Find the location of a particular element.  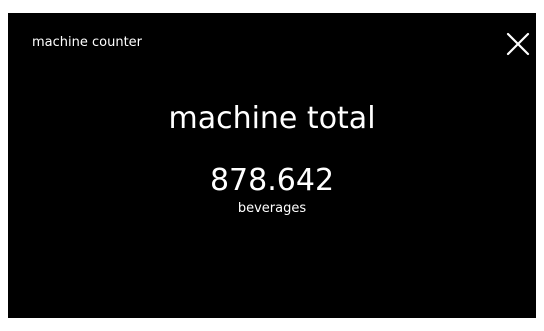

close-button is located at coordinates (518, 44).